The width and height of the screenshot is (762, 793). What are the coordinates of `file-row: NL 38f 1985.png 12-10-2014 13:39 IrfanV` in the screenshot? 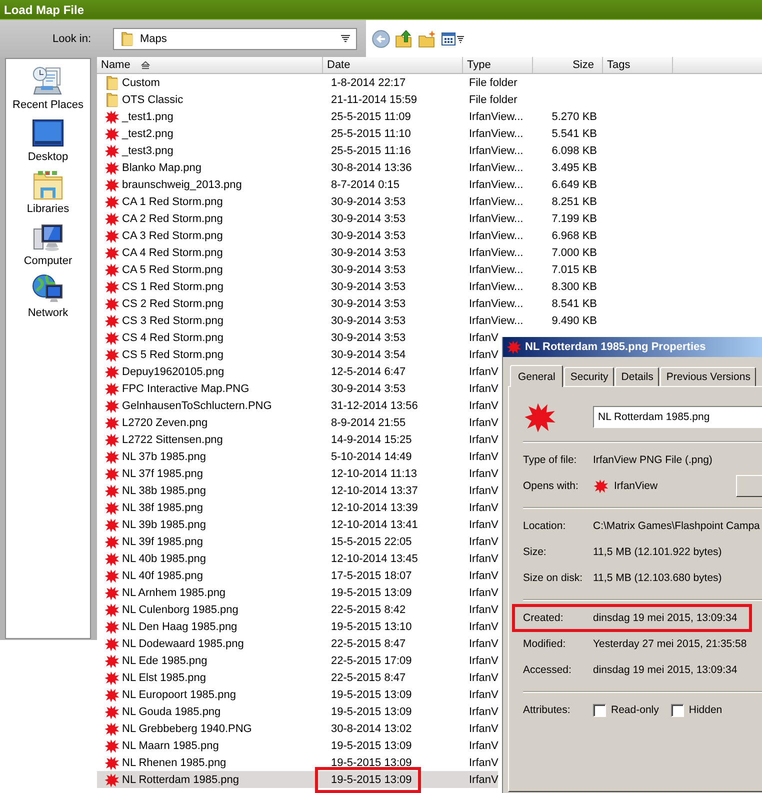 It's located at (297, 507).